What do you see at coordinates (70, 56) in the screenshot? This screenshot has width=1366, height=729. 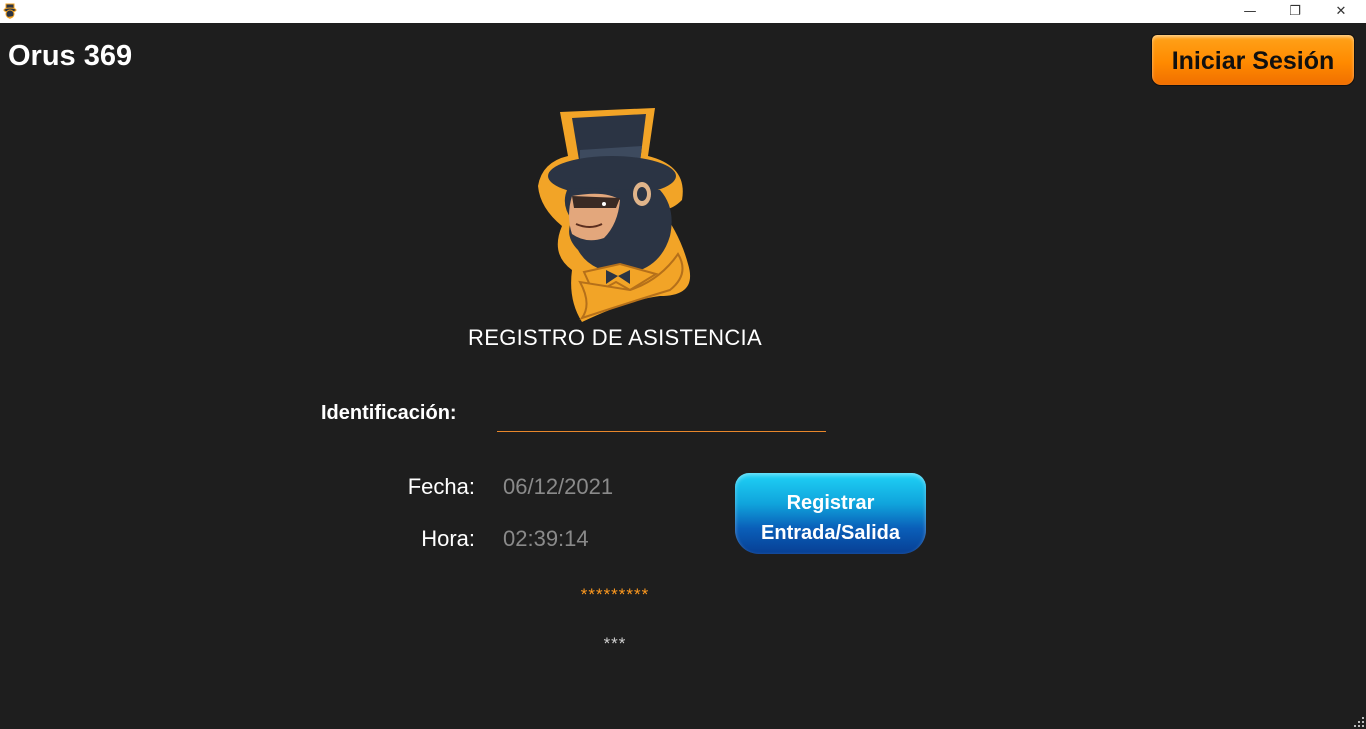 I see `app-title: Orus 369` at bounding box center [70, 56].